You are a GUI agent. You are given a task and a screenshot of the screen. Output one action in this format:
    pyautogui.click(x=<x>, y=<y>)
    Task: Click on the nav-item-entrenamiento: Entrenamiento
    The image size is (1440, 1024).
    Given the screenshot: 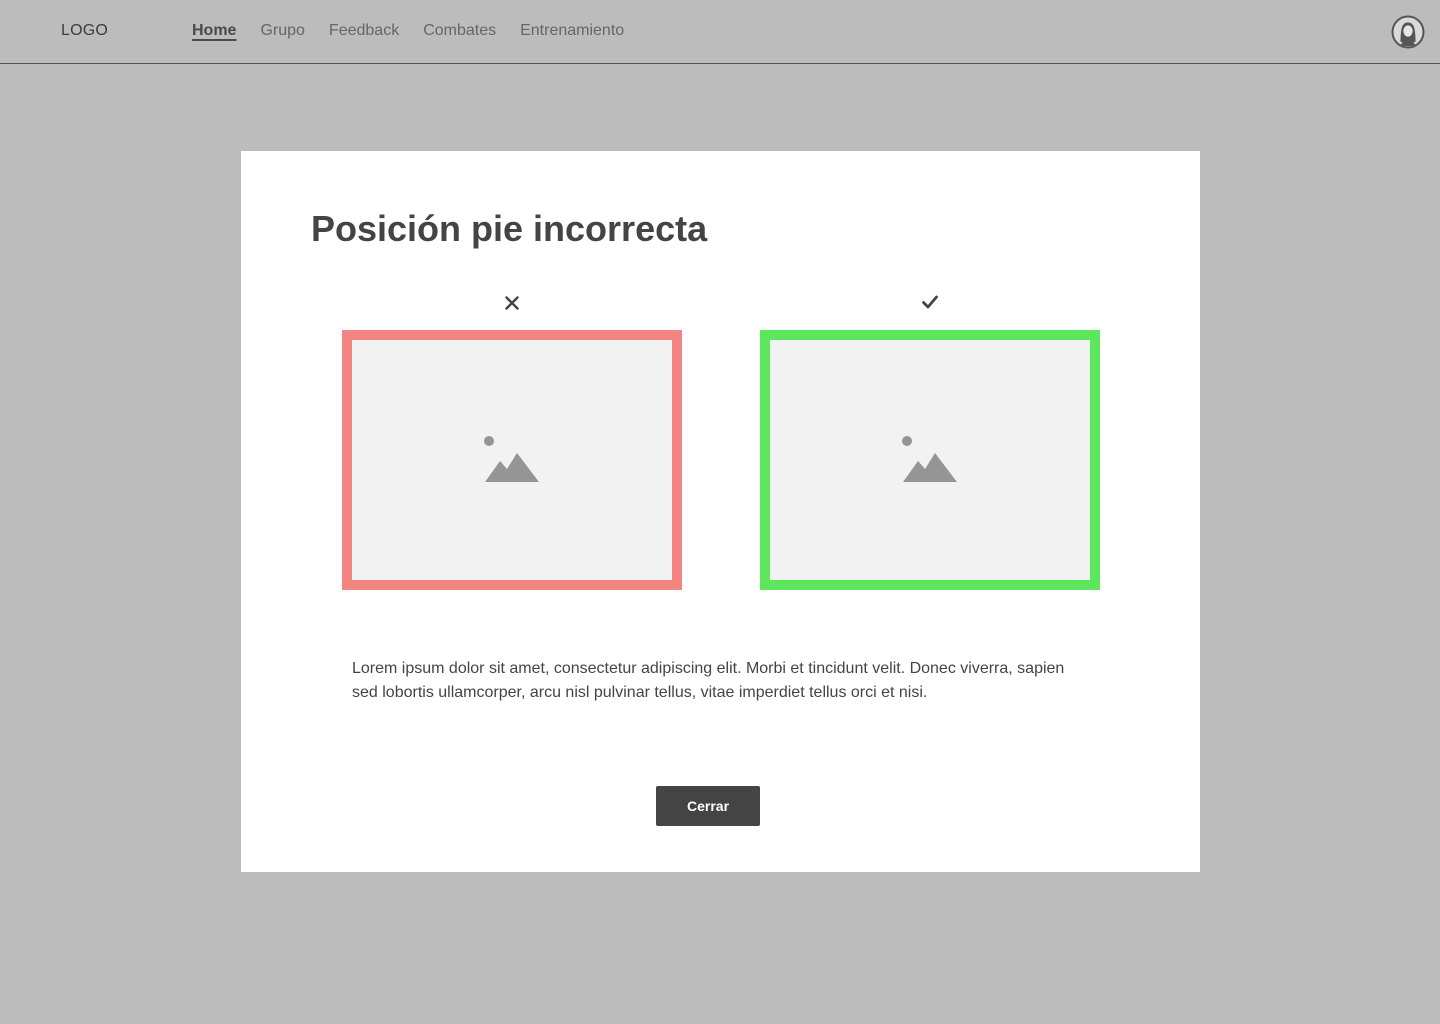 What is the action you would take?
    pyautogui.click(x=572, y=31)
    